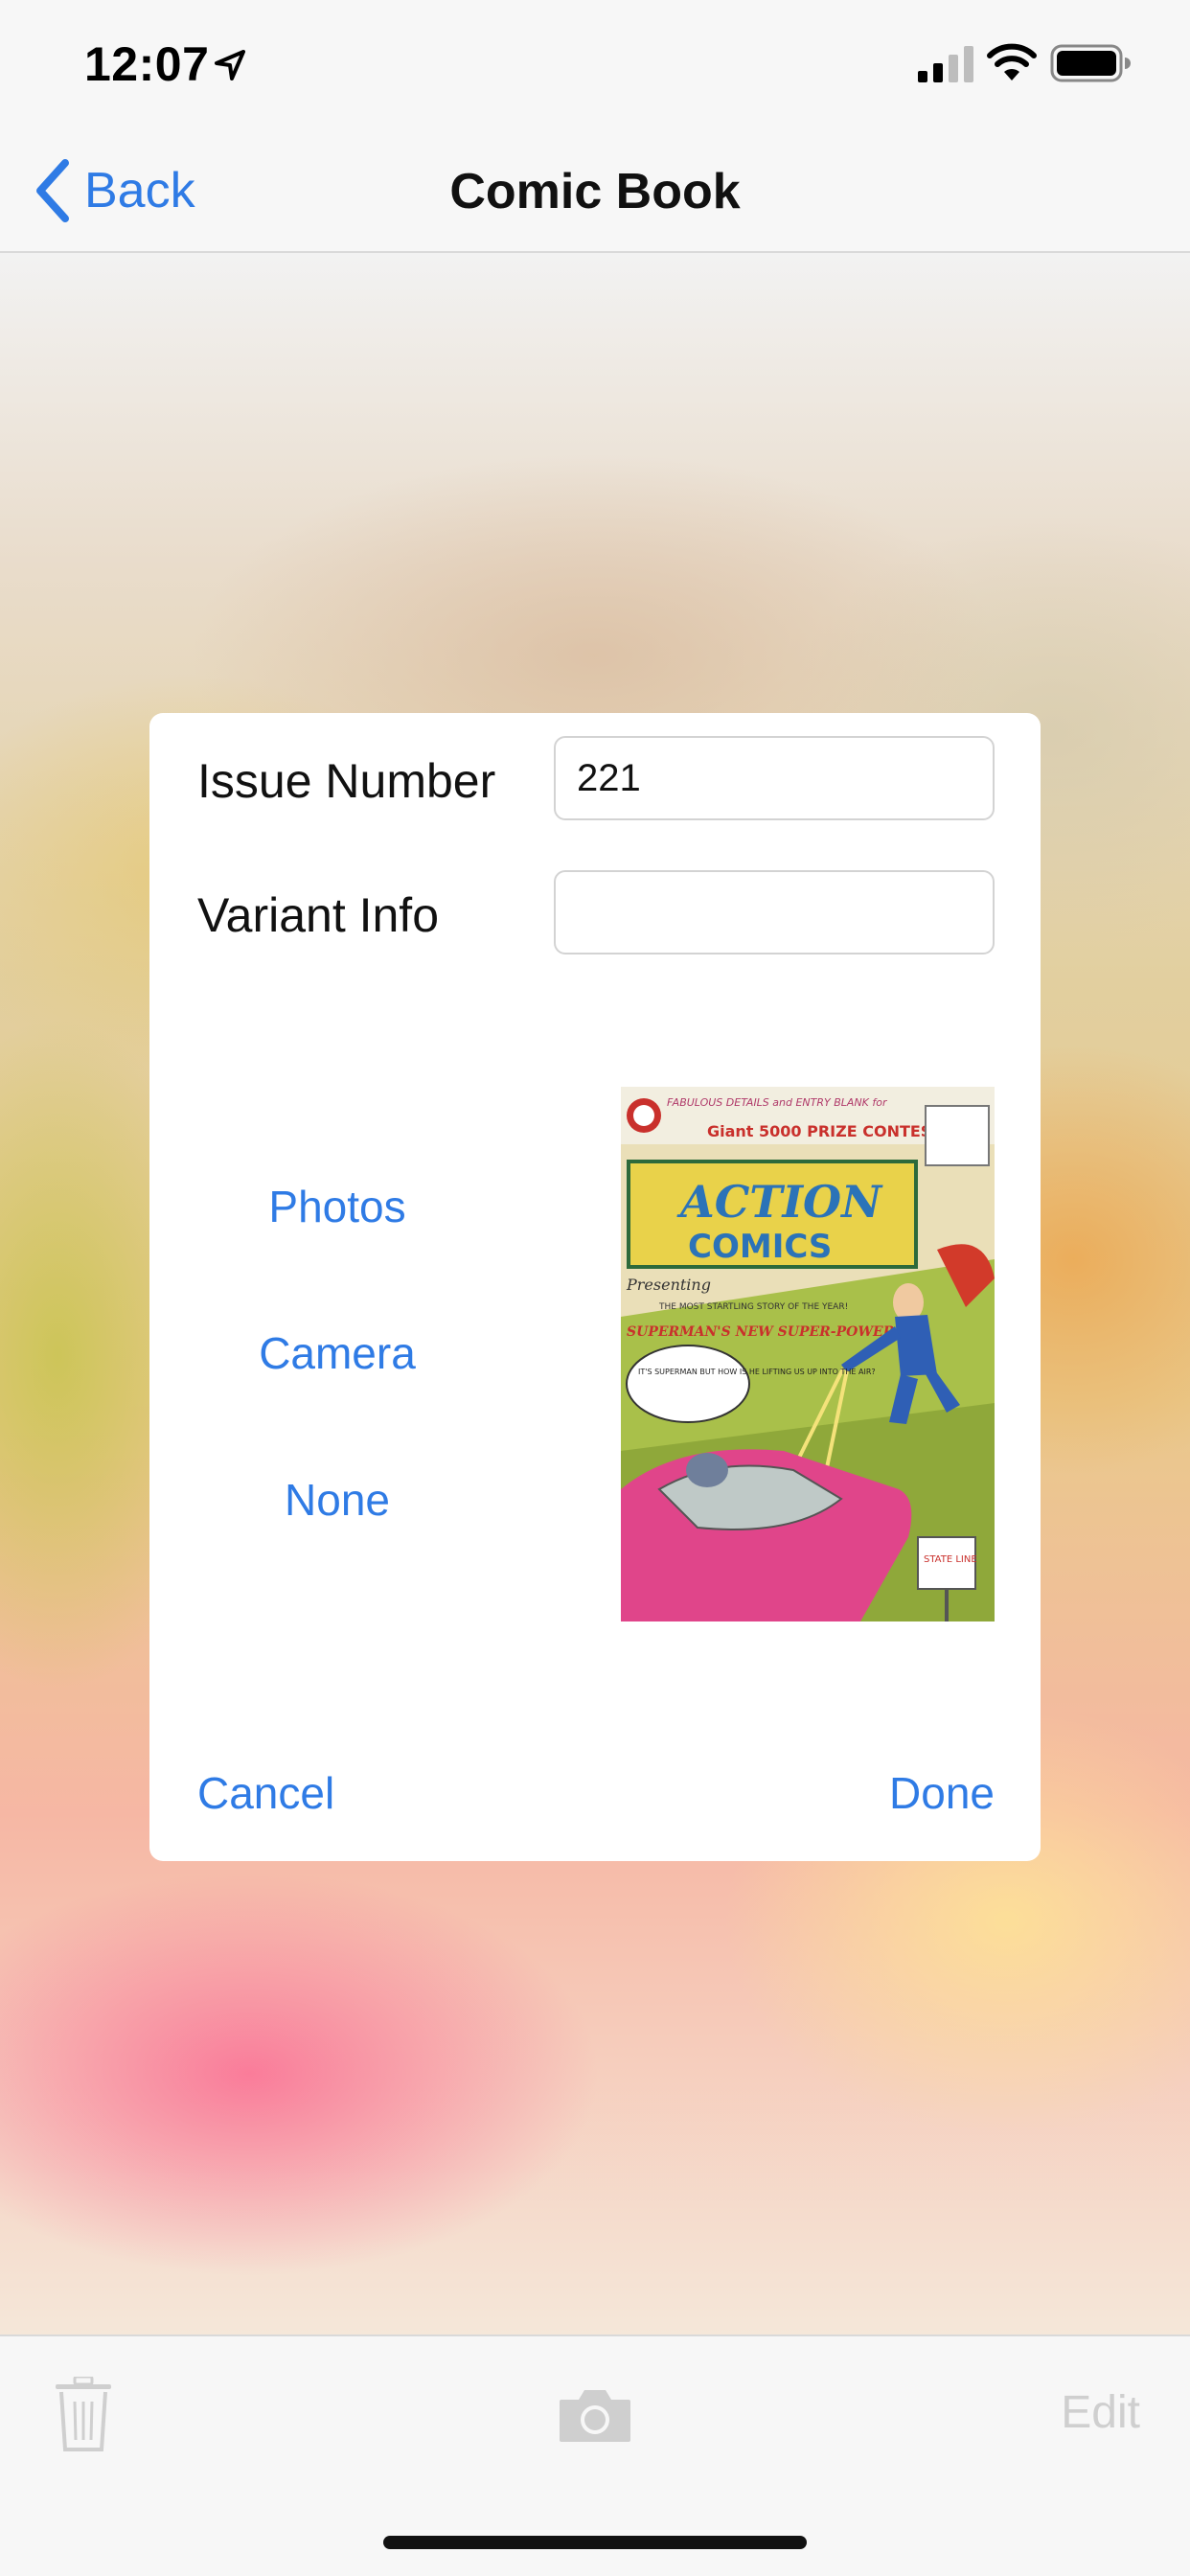 The width and height of the screenshot is (1190, 2576). Describe the element at coordinates (347, 781) in the screenshot. I see `issue-number-label: Issue Number` at that location.